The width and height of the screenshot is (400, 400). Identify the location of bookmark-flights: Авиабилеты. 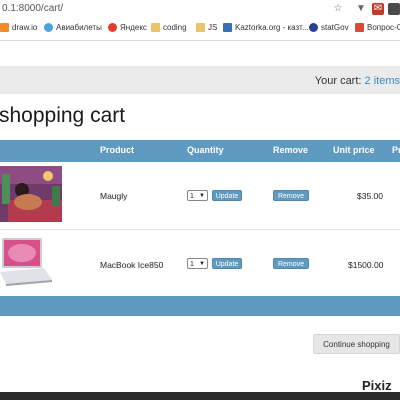
(73, 27).